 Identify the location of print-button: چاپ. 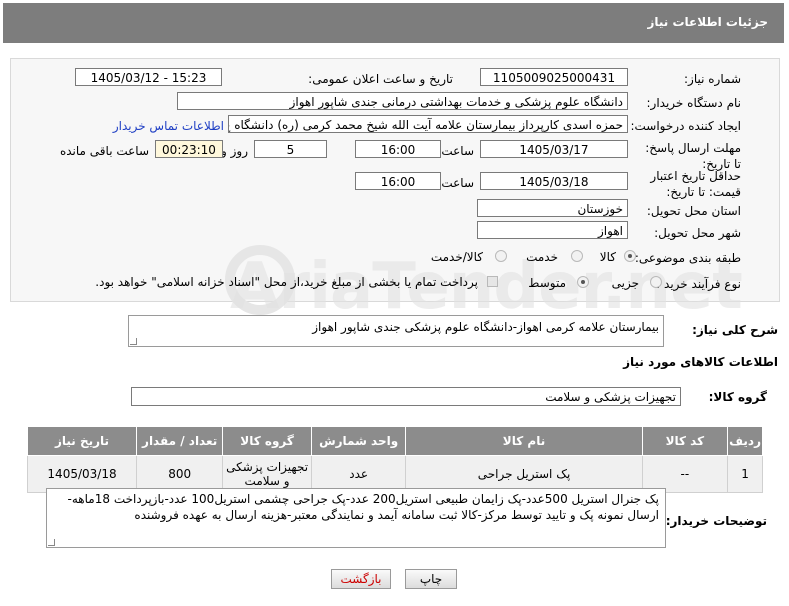
(431, 579).